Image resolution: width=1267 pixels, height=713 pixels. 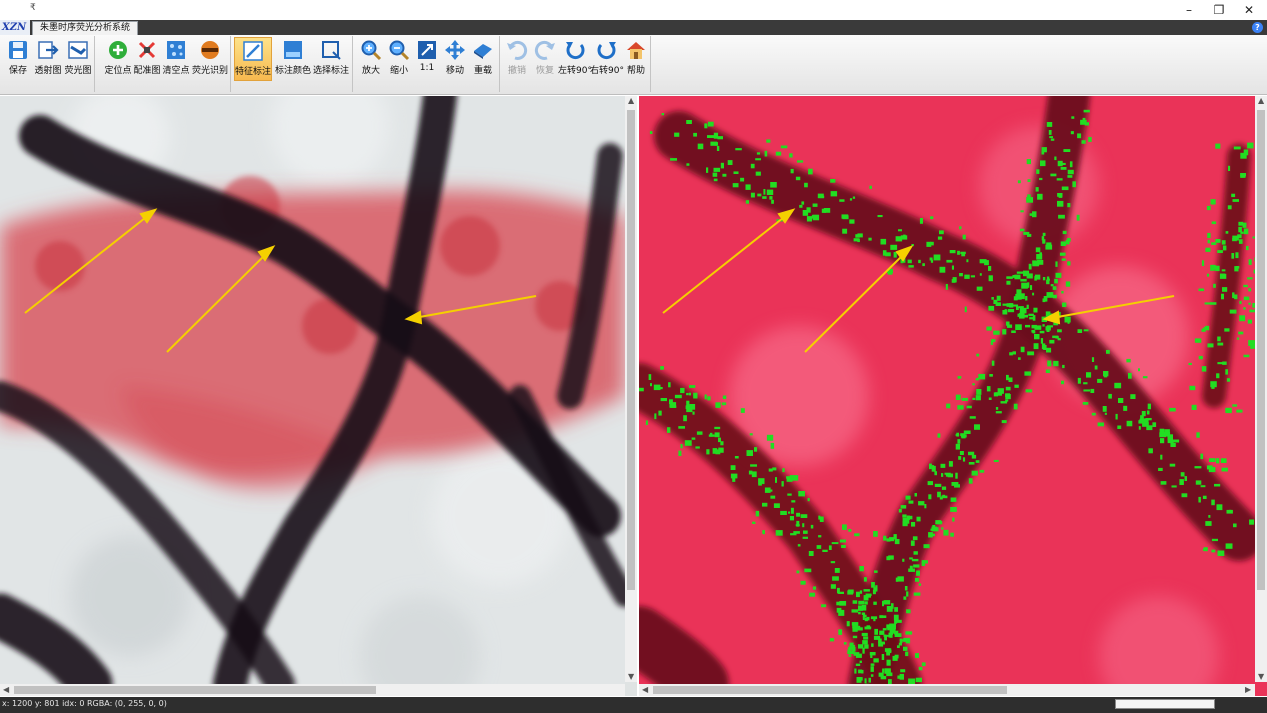 I want to click on left-horizontal-scrollbar: ◀, so click(x=312, y=690).